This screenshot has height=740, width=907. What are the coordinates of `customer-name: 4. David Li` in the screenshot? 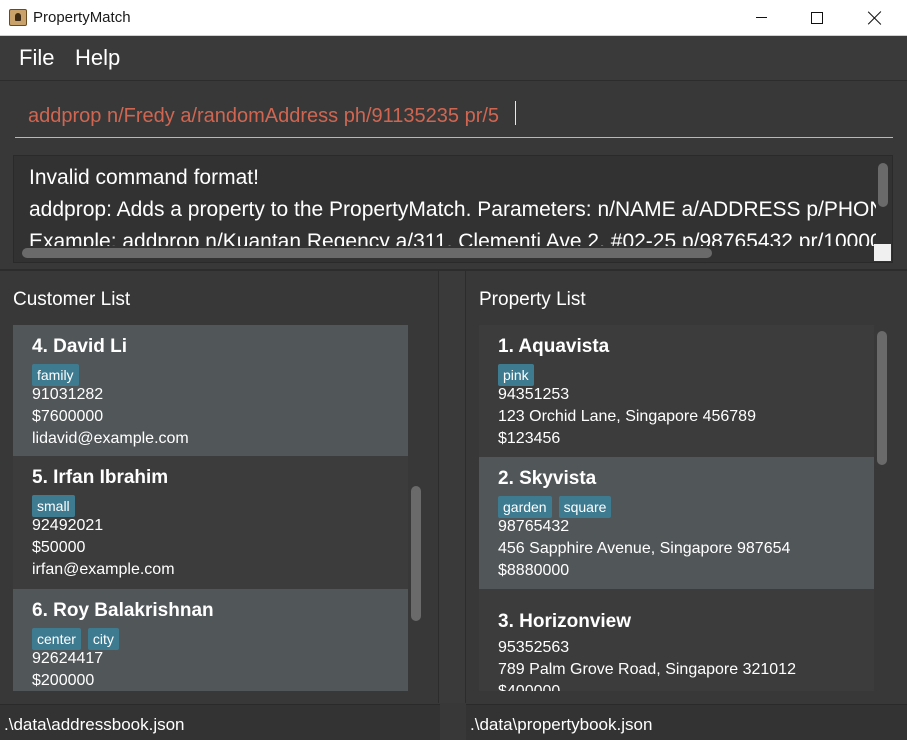 It's located at (80, 346).